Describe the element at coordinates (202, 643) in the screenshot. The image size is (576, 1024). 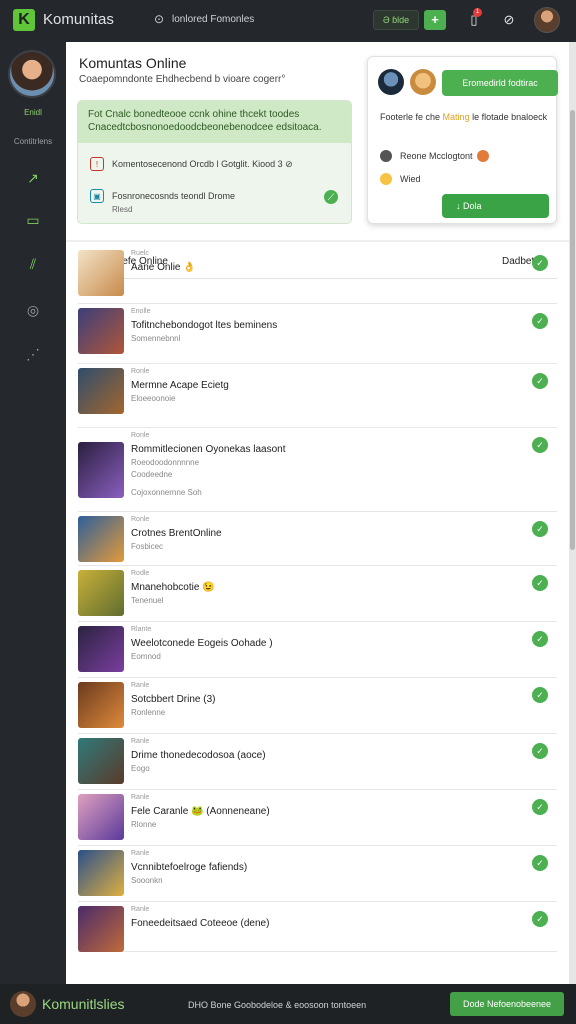
I see `game-title: Weelotconede Eogeis Oohade )` at that location.